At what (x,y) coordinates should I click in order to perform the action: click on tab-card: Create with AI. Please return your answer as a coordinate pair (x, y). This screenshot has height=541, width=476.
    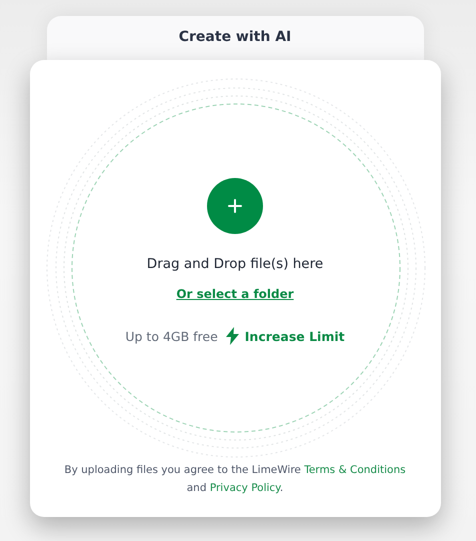
    Looking at the image, I should click on (235, 38).